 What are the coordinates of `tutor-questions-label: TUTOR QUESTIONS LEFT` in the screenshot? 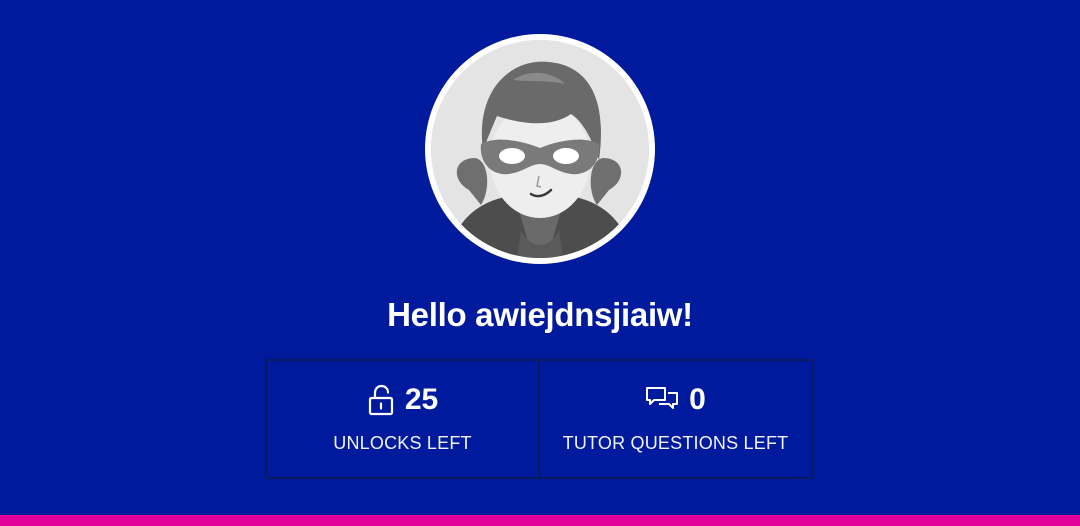 It's located at (675, 443).